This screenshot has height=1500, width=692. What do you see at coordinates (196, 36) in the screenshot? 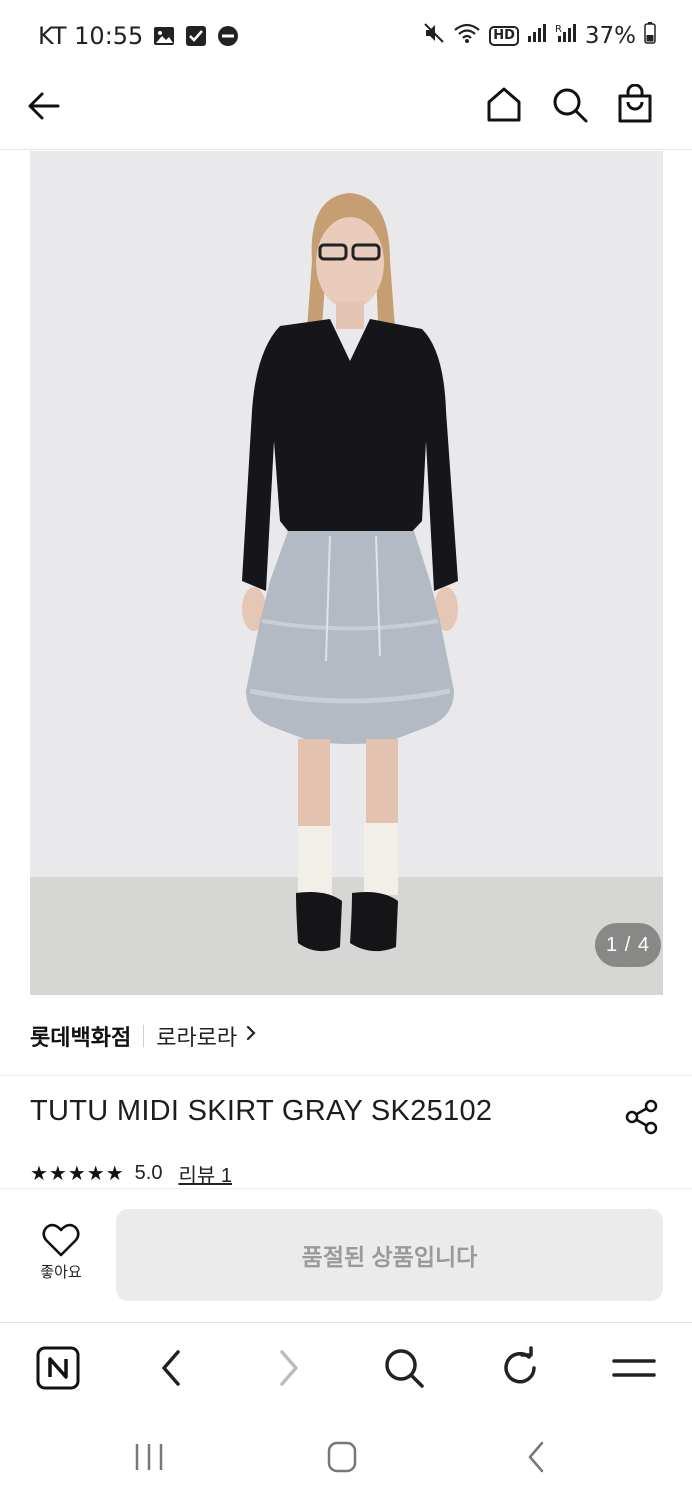
I see `check-box-icon` at bounding box center [196, 36].